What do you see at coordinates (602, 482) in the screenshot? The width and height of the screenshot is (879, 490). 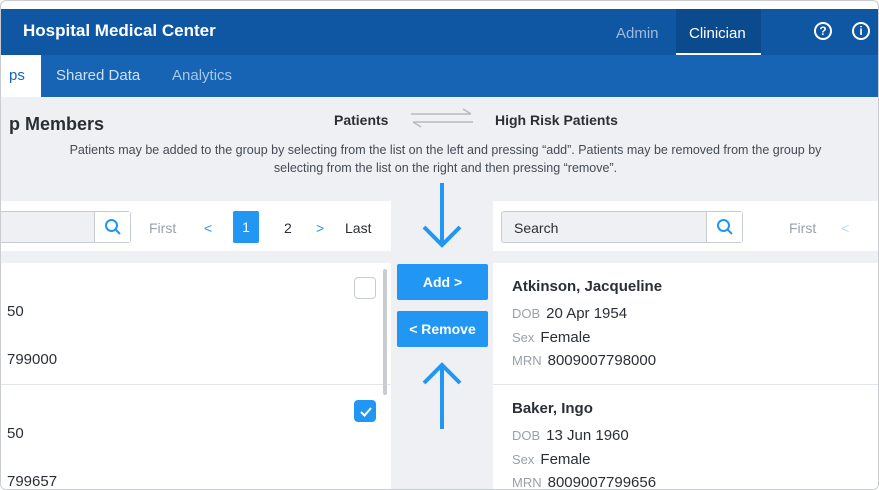 I see `mrn-value: 8009007799656` at bounding box center [602, 482].